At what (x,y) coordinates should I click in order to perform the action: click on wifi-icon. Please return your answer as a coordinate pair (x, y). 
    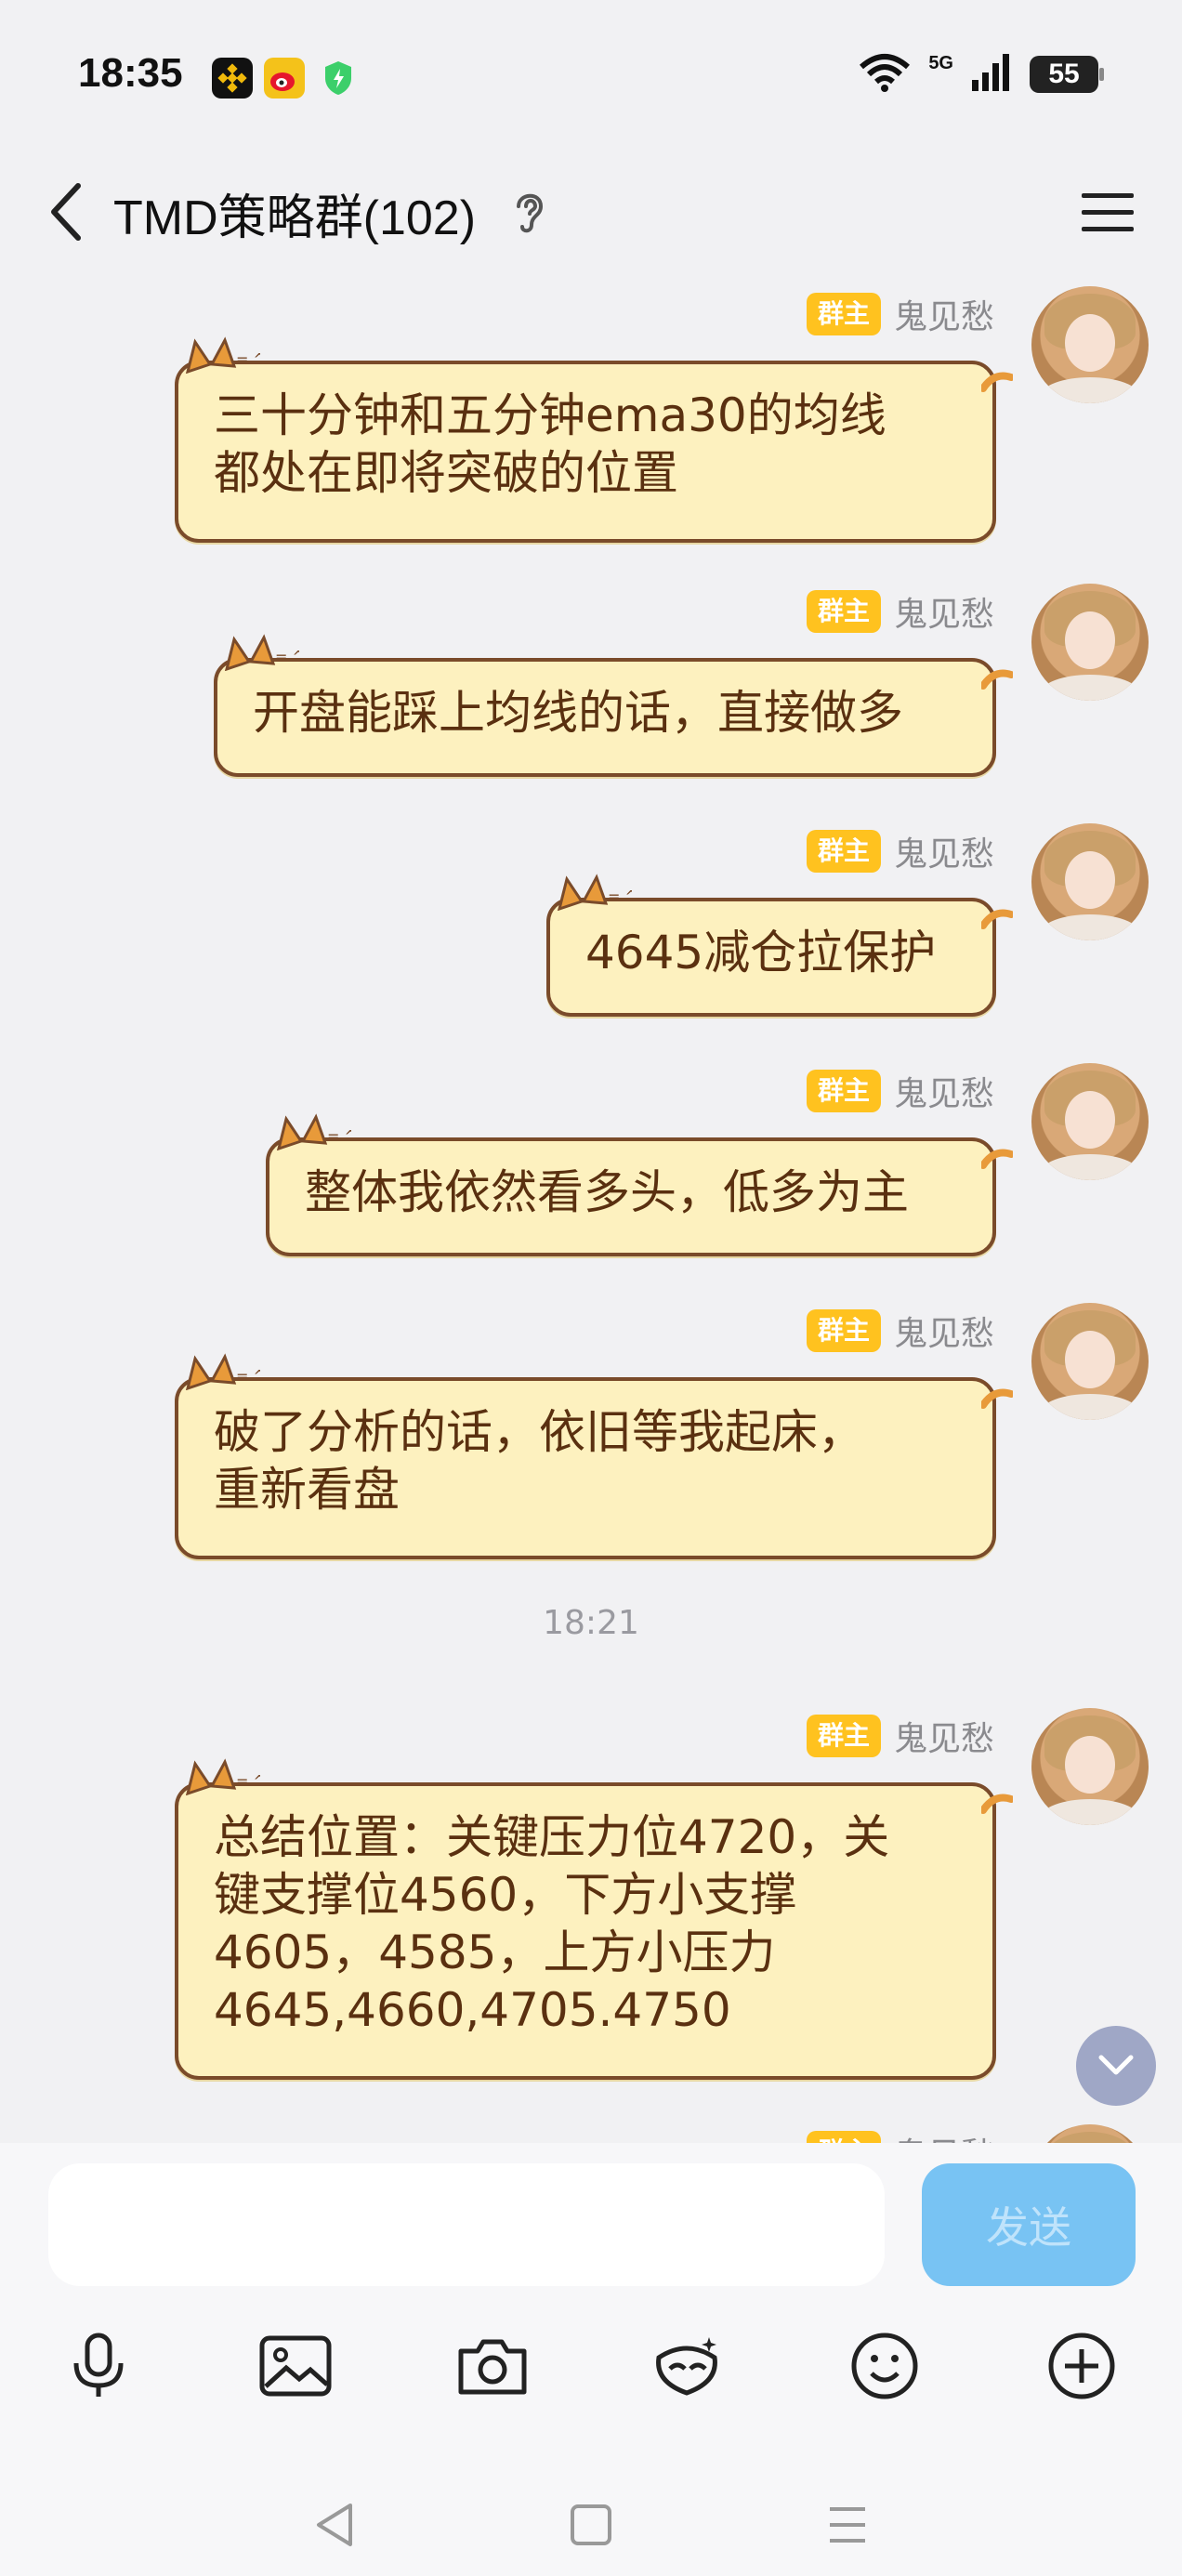
    Looking at the image, I should click on (885, 74).